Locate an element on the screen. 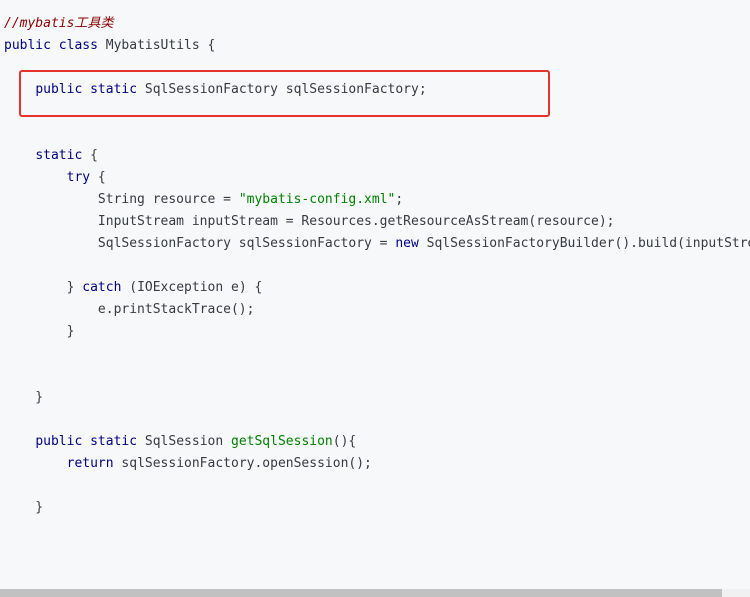 Image resolution: width=750 pixels, height=597 pixels. code-line: e.printStackTrace(); is located at coordinates (377, 310).